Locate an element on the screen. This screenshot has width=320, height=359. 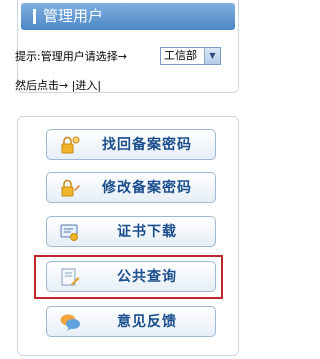
feedback-label: 意见反馈 is located at coordinates (147, 322).